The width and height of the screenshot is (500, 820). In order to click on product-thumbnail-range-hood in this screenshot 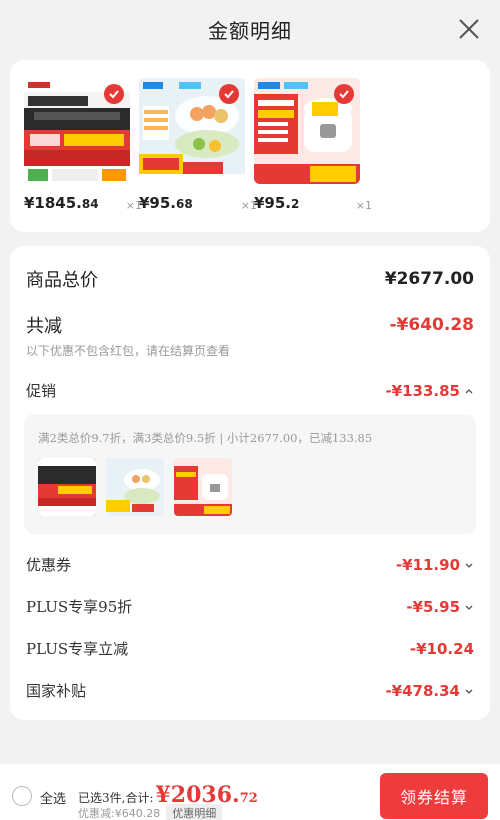, I will do `click(77, 131)`.